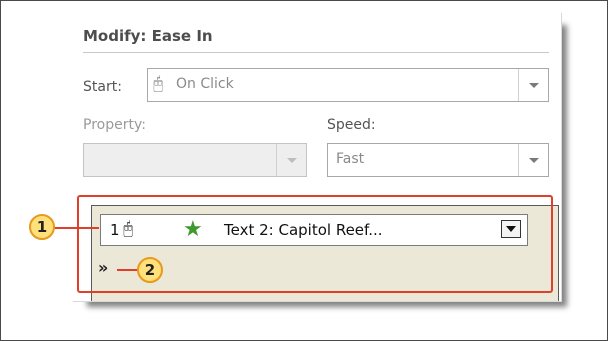  What do you see at coordinates (148, 36) in the screenshot?
I see `modify-section-title: Modify: Ease In` at bounding box center [148, 36].